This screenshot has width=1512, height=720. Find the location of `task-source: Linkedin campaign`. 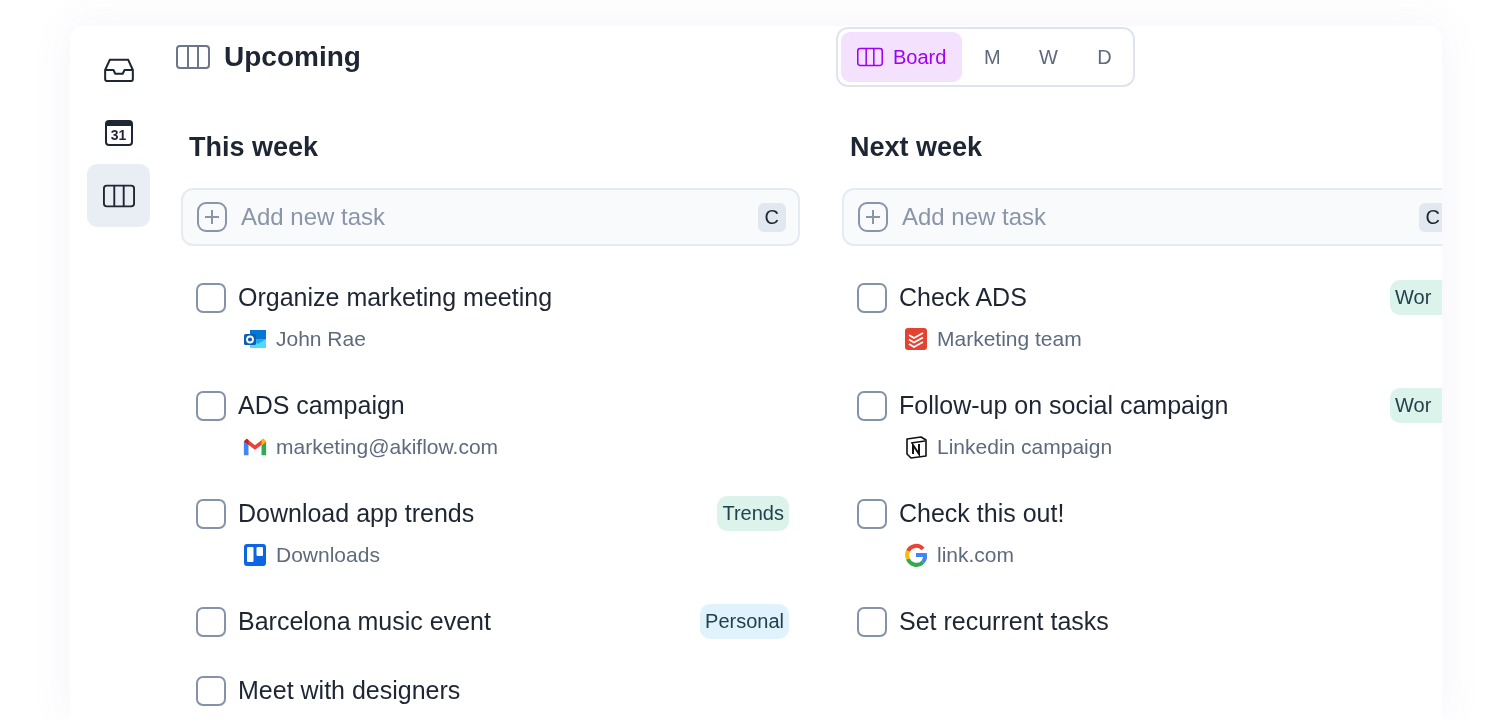

task-source: Linkedin campaign is located at coordinates (1025, 447).